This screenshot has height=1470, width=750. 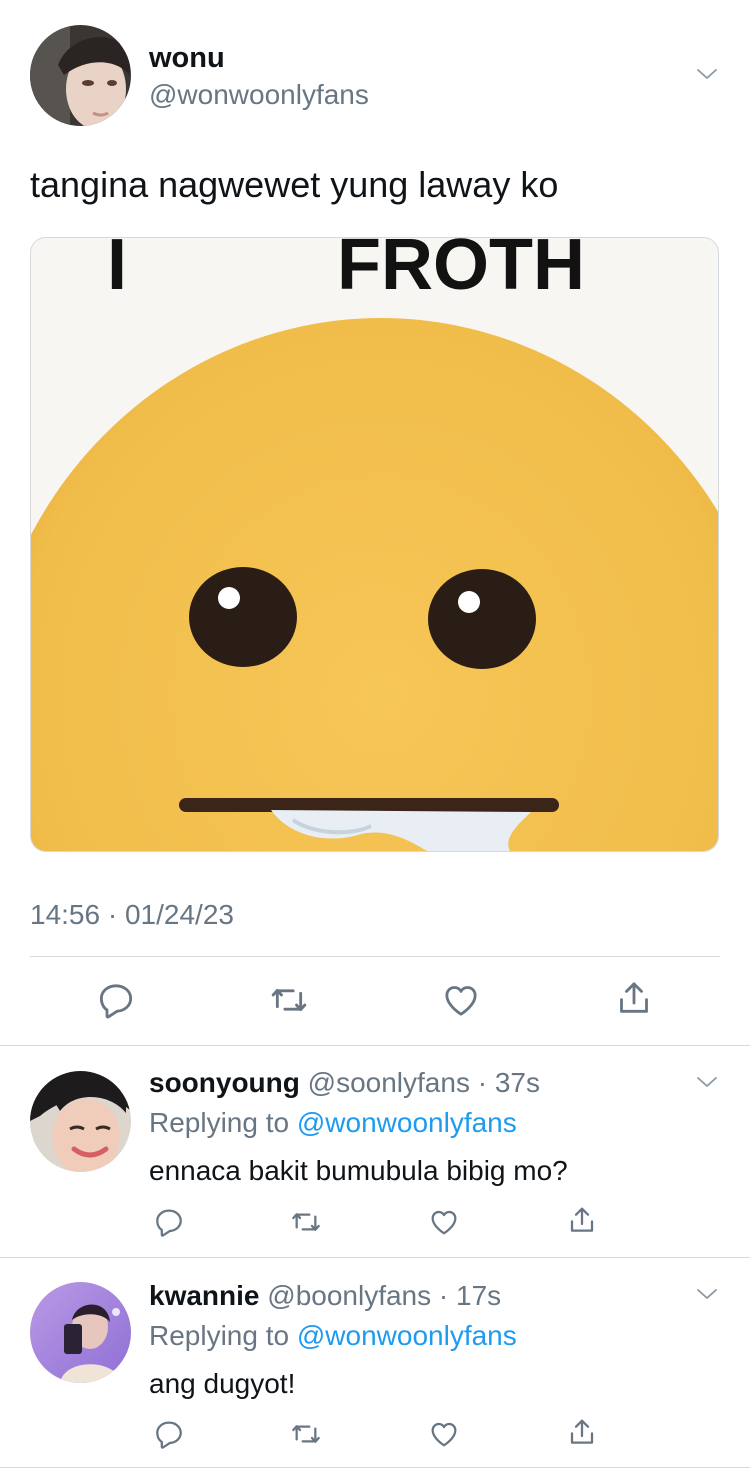 I want to click on reply-age: 17s, so click(x=479, y=1295).